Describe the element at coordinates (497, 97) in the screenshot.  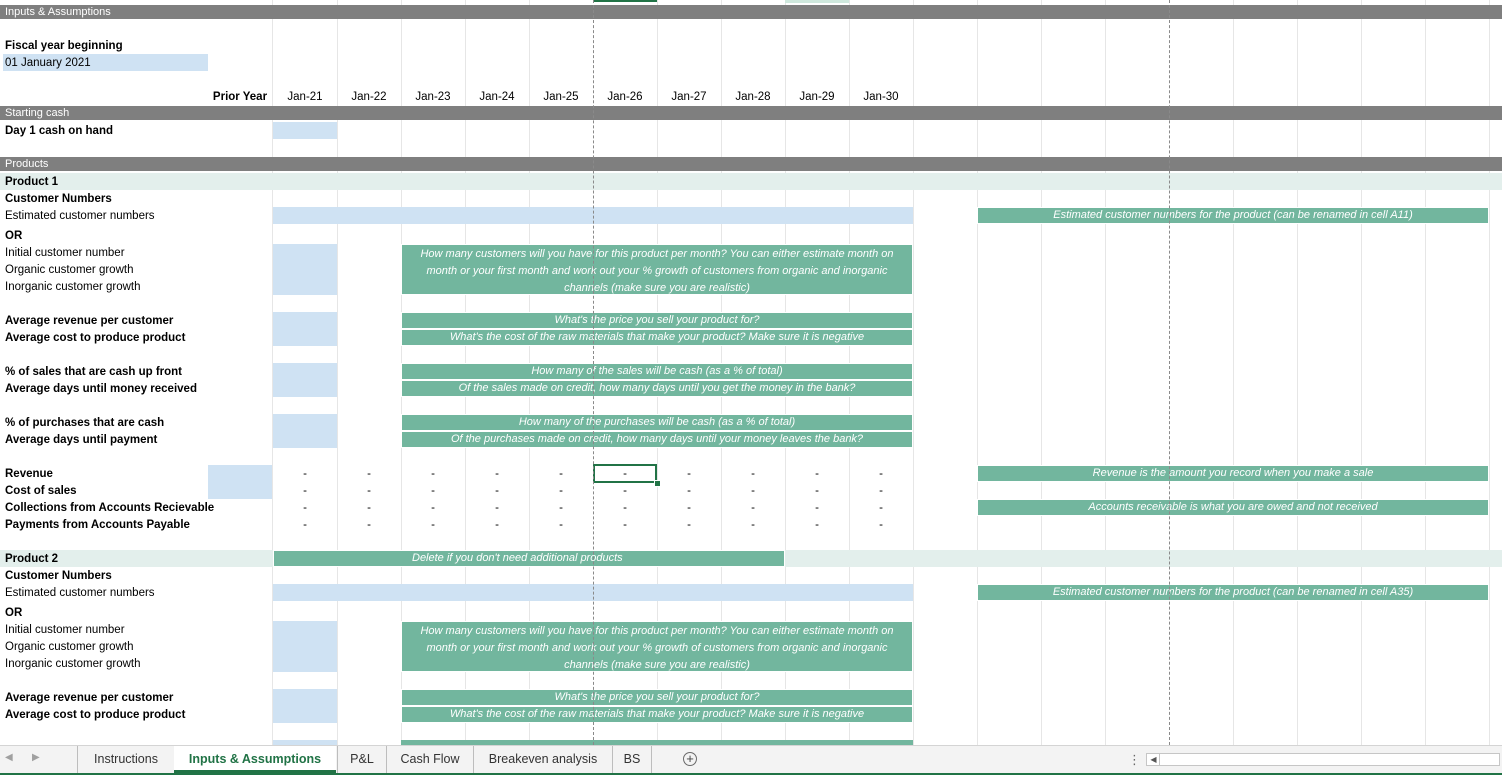
I see `header-year: Jan-24` at that location.